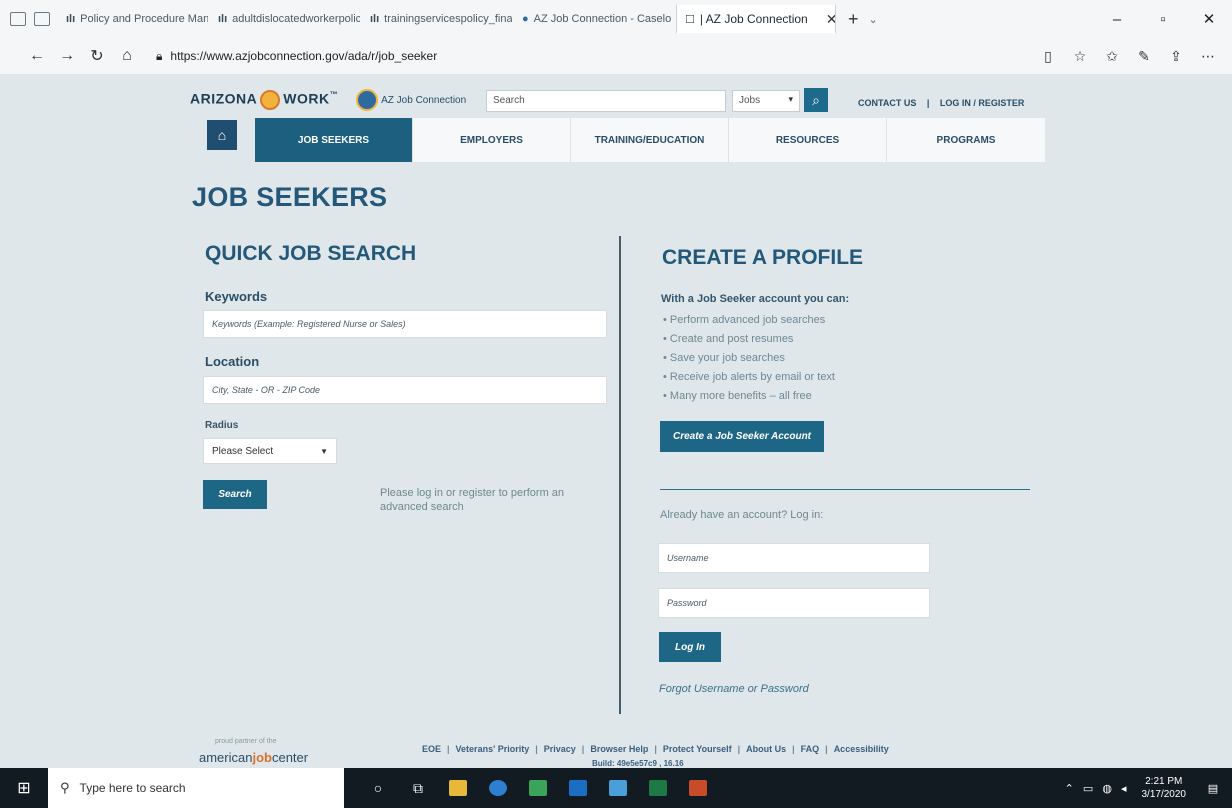  Describe the element at coordinates (37, 56) in the screenshot. I see `back-icon: ←` at that location.